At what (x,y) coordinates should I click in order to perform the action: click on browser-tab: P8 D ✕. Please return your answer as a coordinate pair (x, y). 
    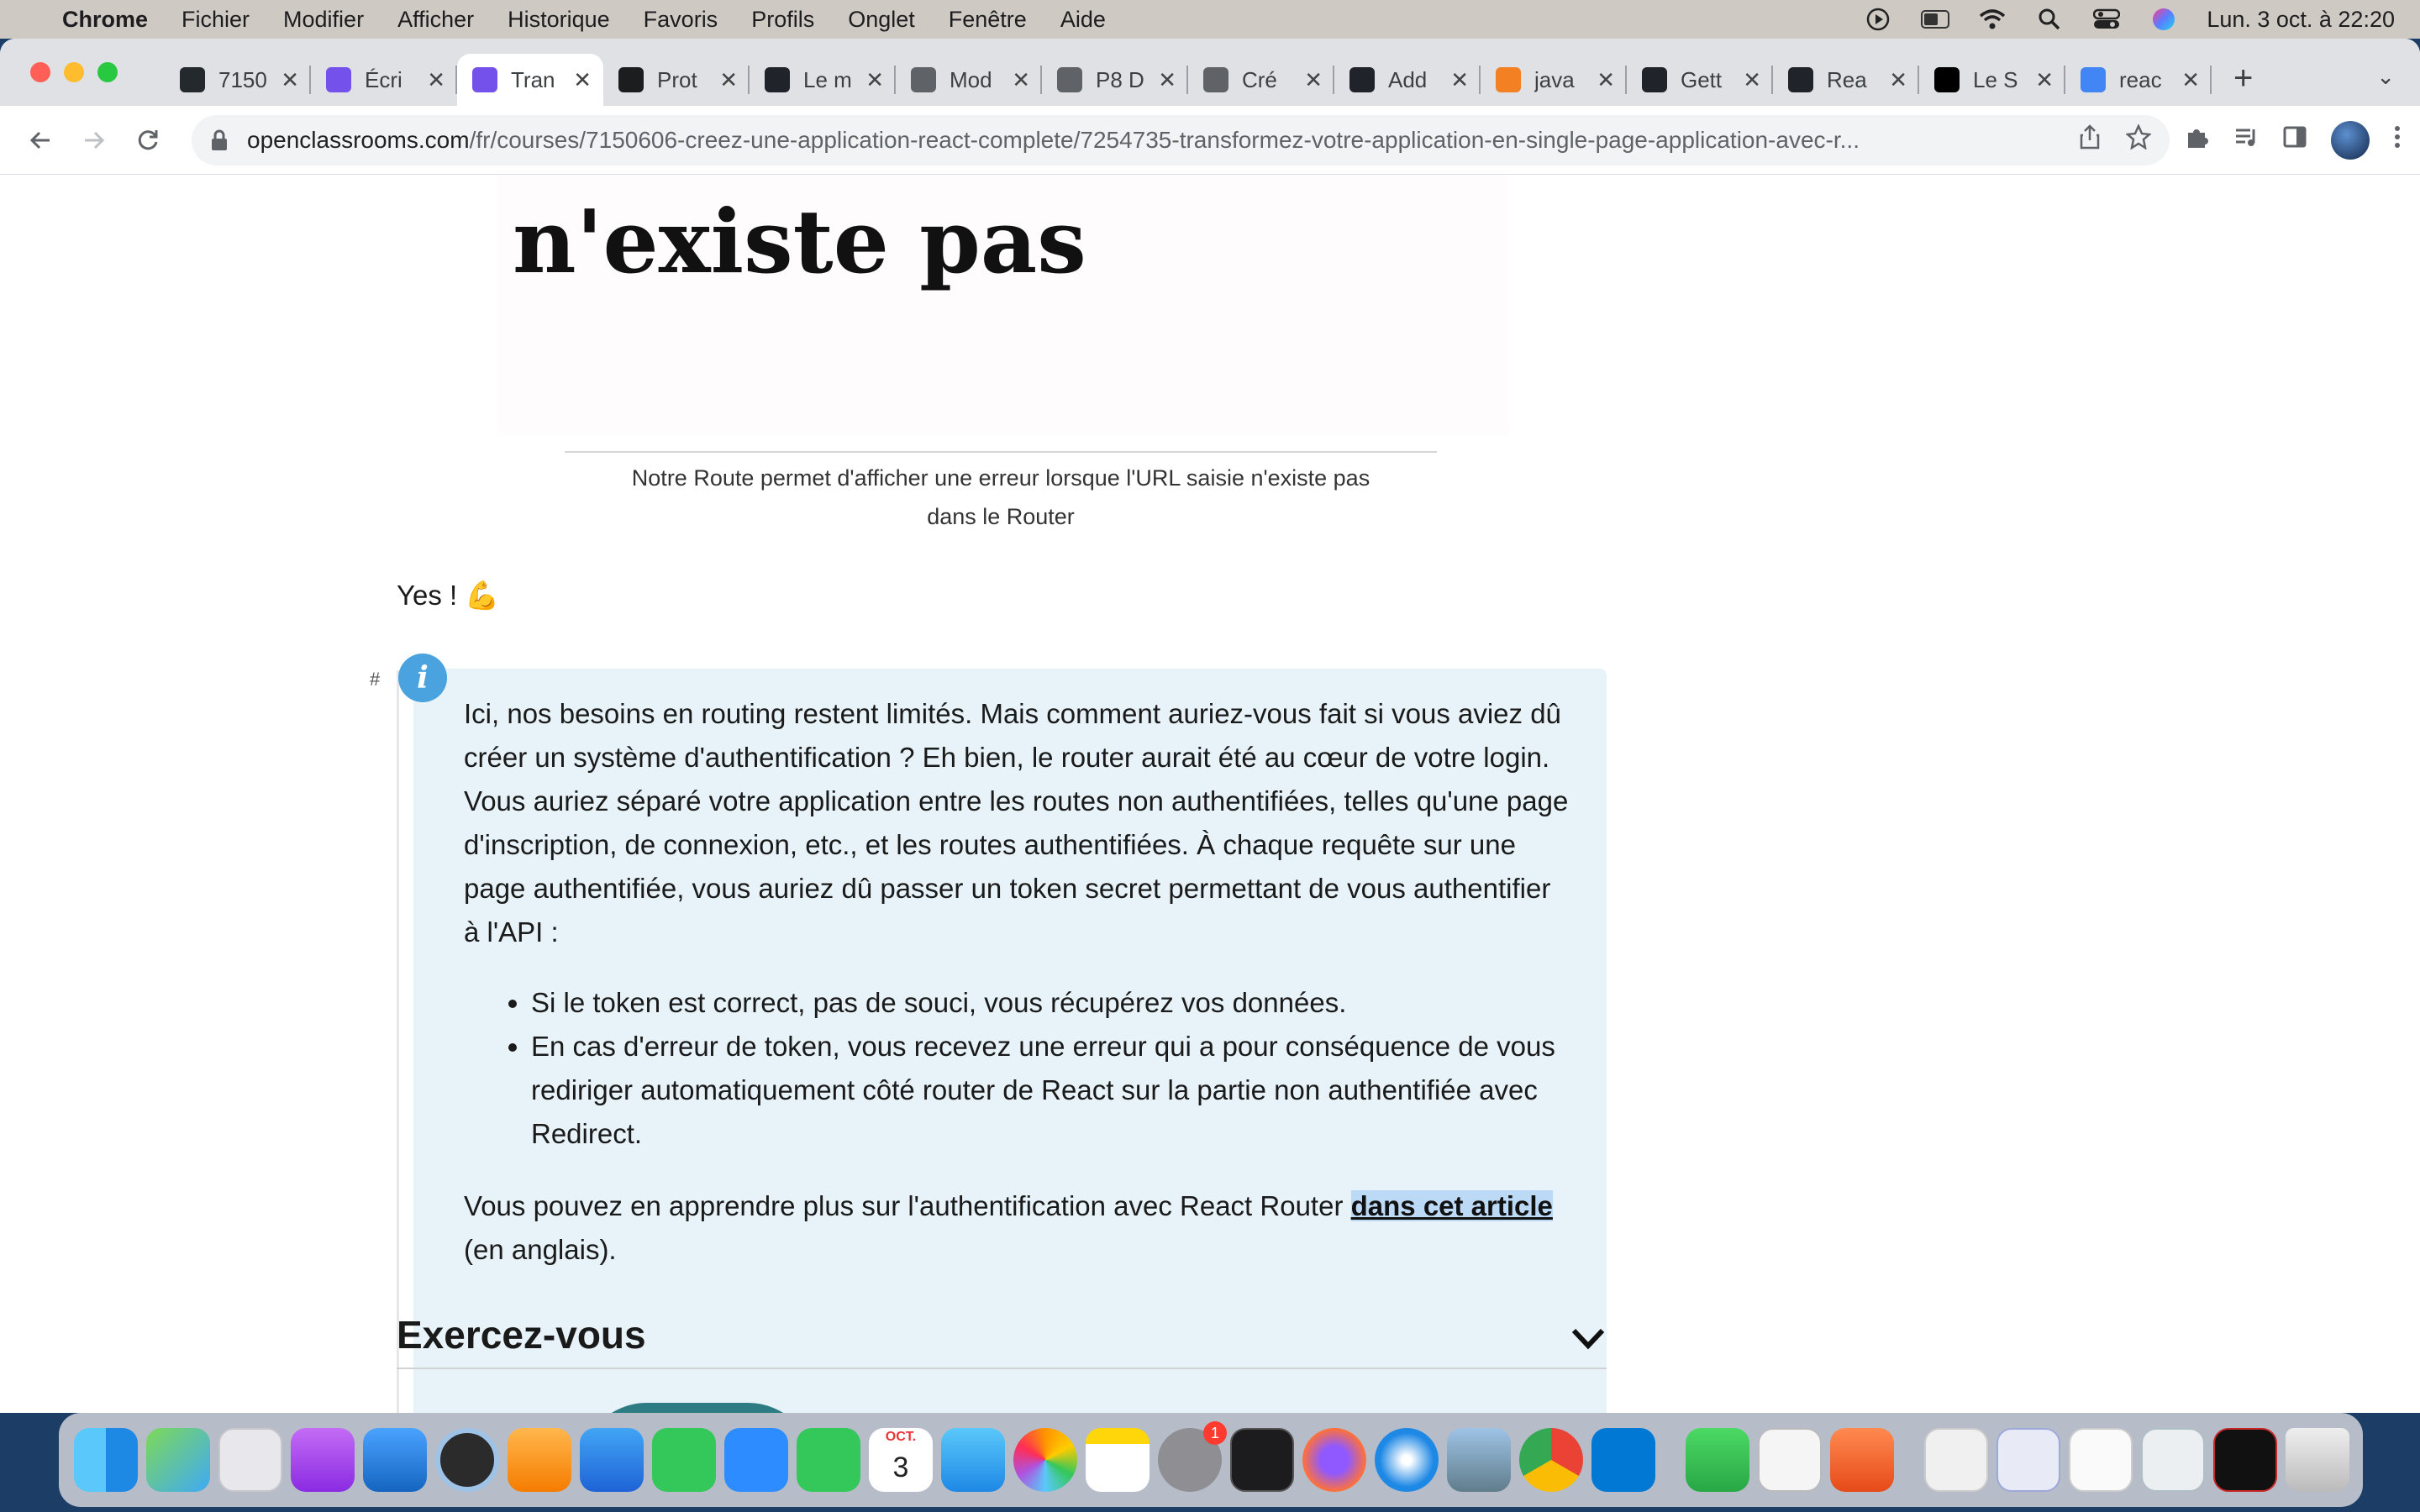
    Looking at the image, I should click on (1115, 80).